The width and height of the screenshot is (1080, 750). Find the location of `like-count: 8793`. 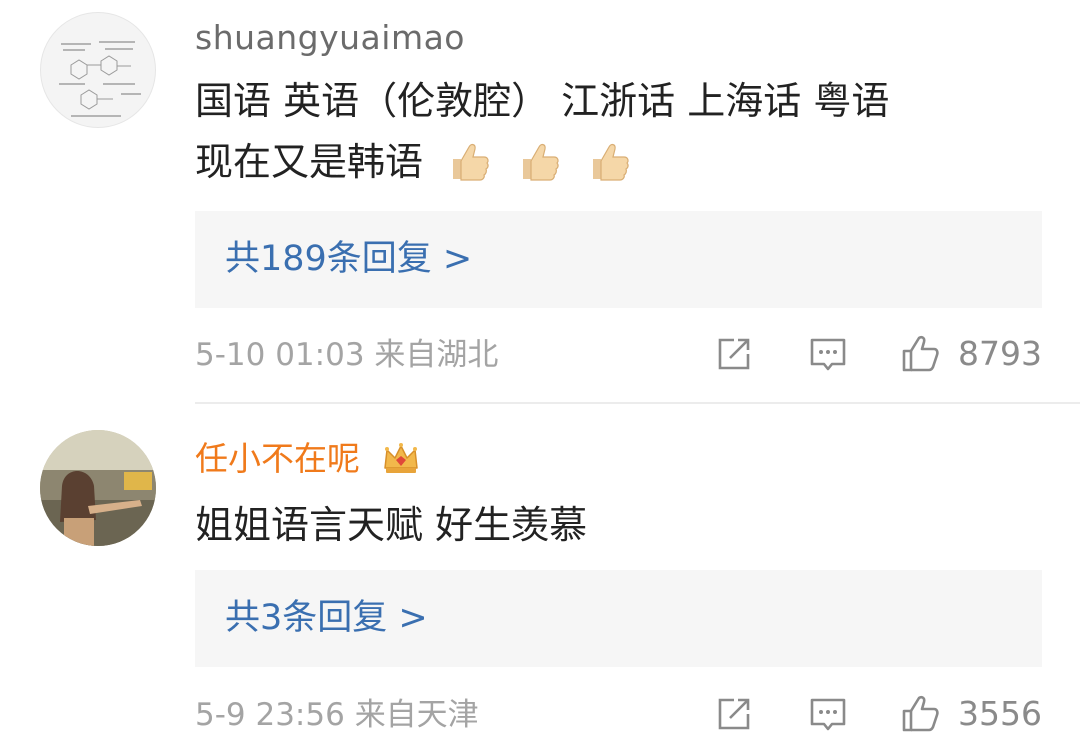

like-count: 8793 is located at coordinates (1000, 353).